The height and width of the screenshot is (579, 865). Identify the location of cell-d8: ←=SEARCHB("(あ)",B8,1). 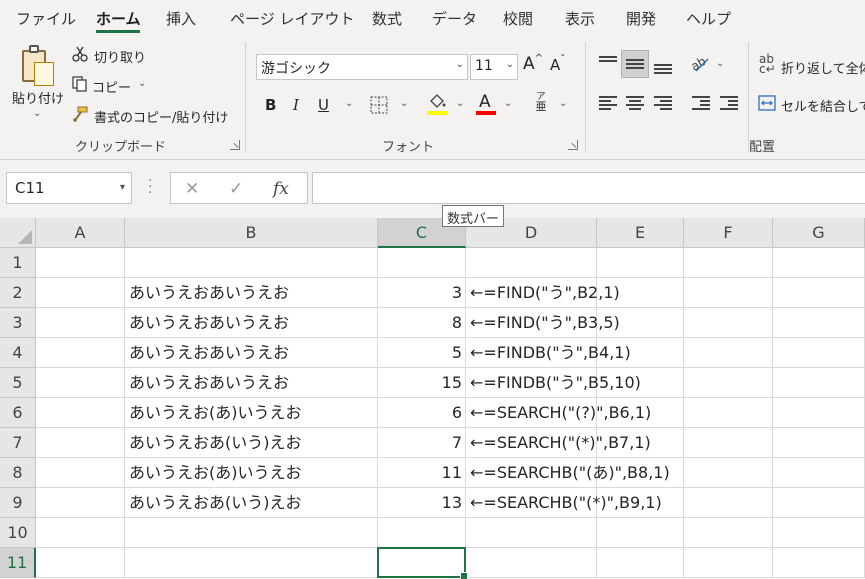
(568, 473).